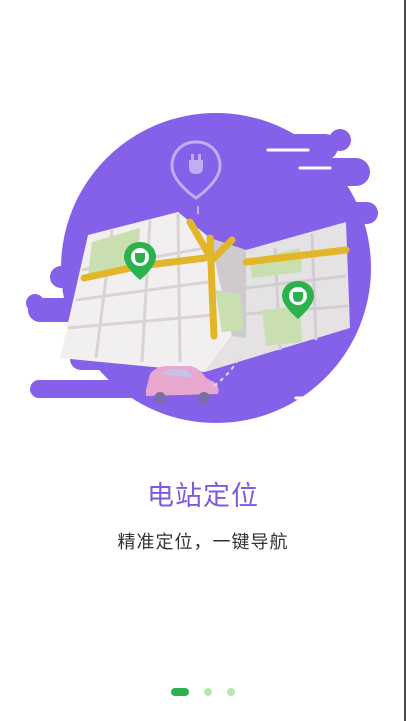 Image resolution: width=406 pixels, height=721 pixels. Describe the element at coordinates (203, 496) in the screenshot. I see `guide-title: 电站定位` at that location.